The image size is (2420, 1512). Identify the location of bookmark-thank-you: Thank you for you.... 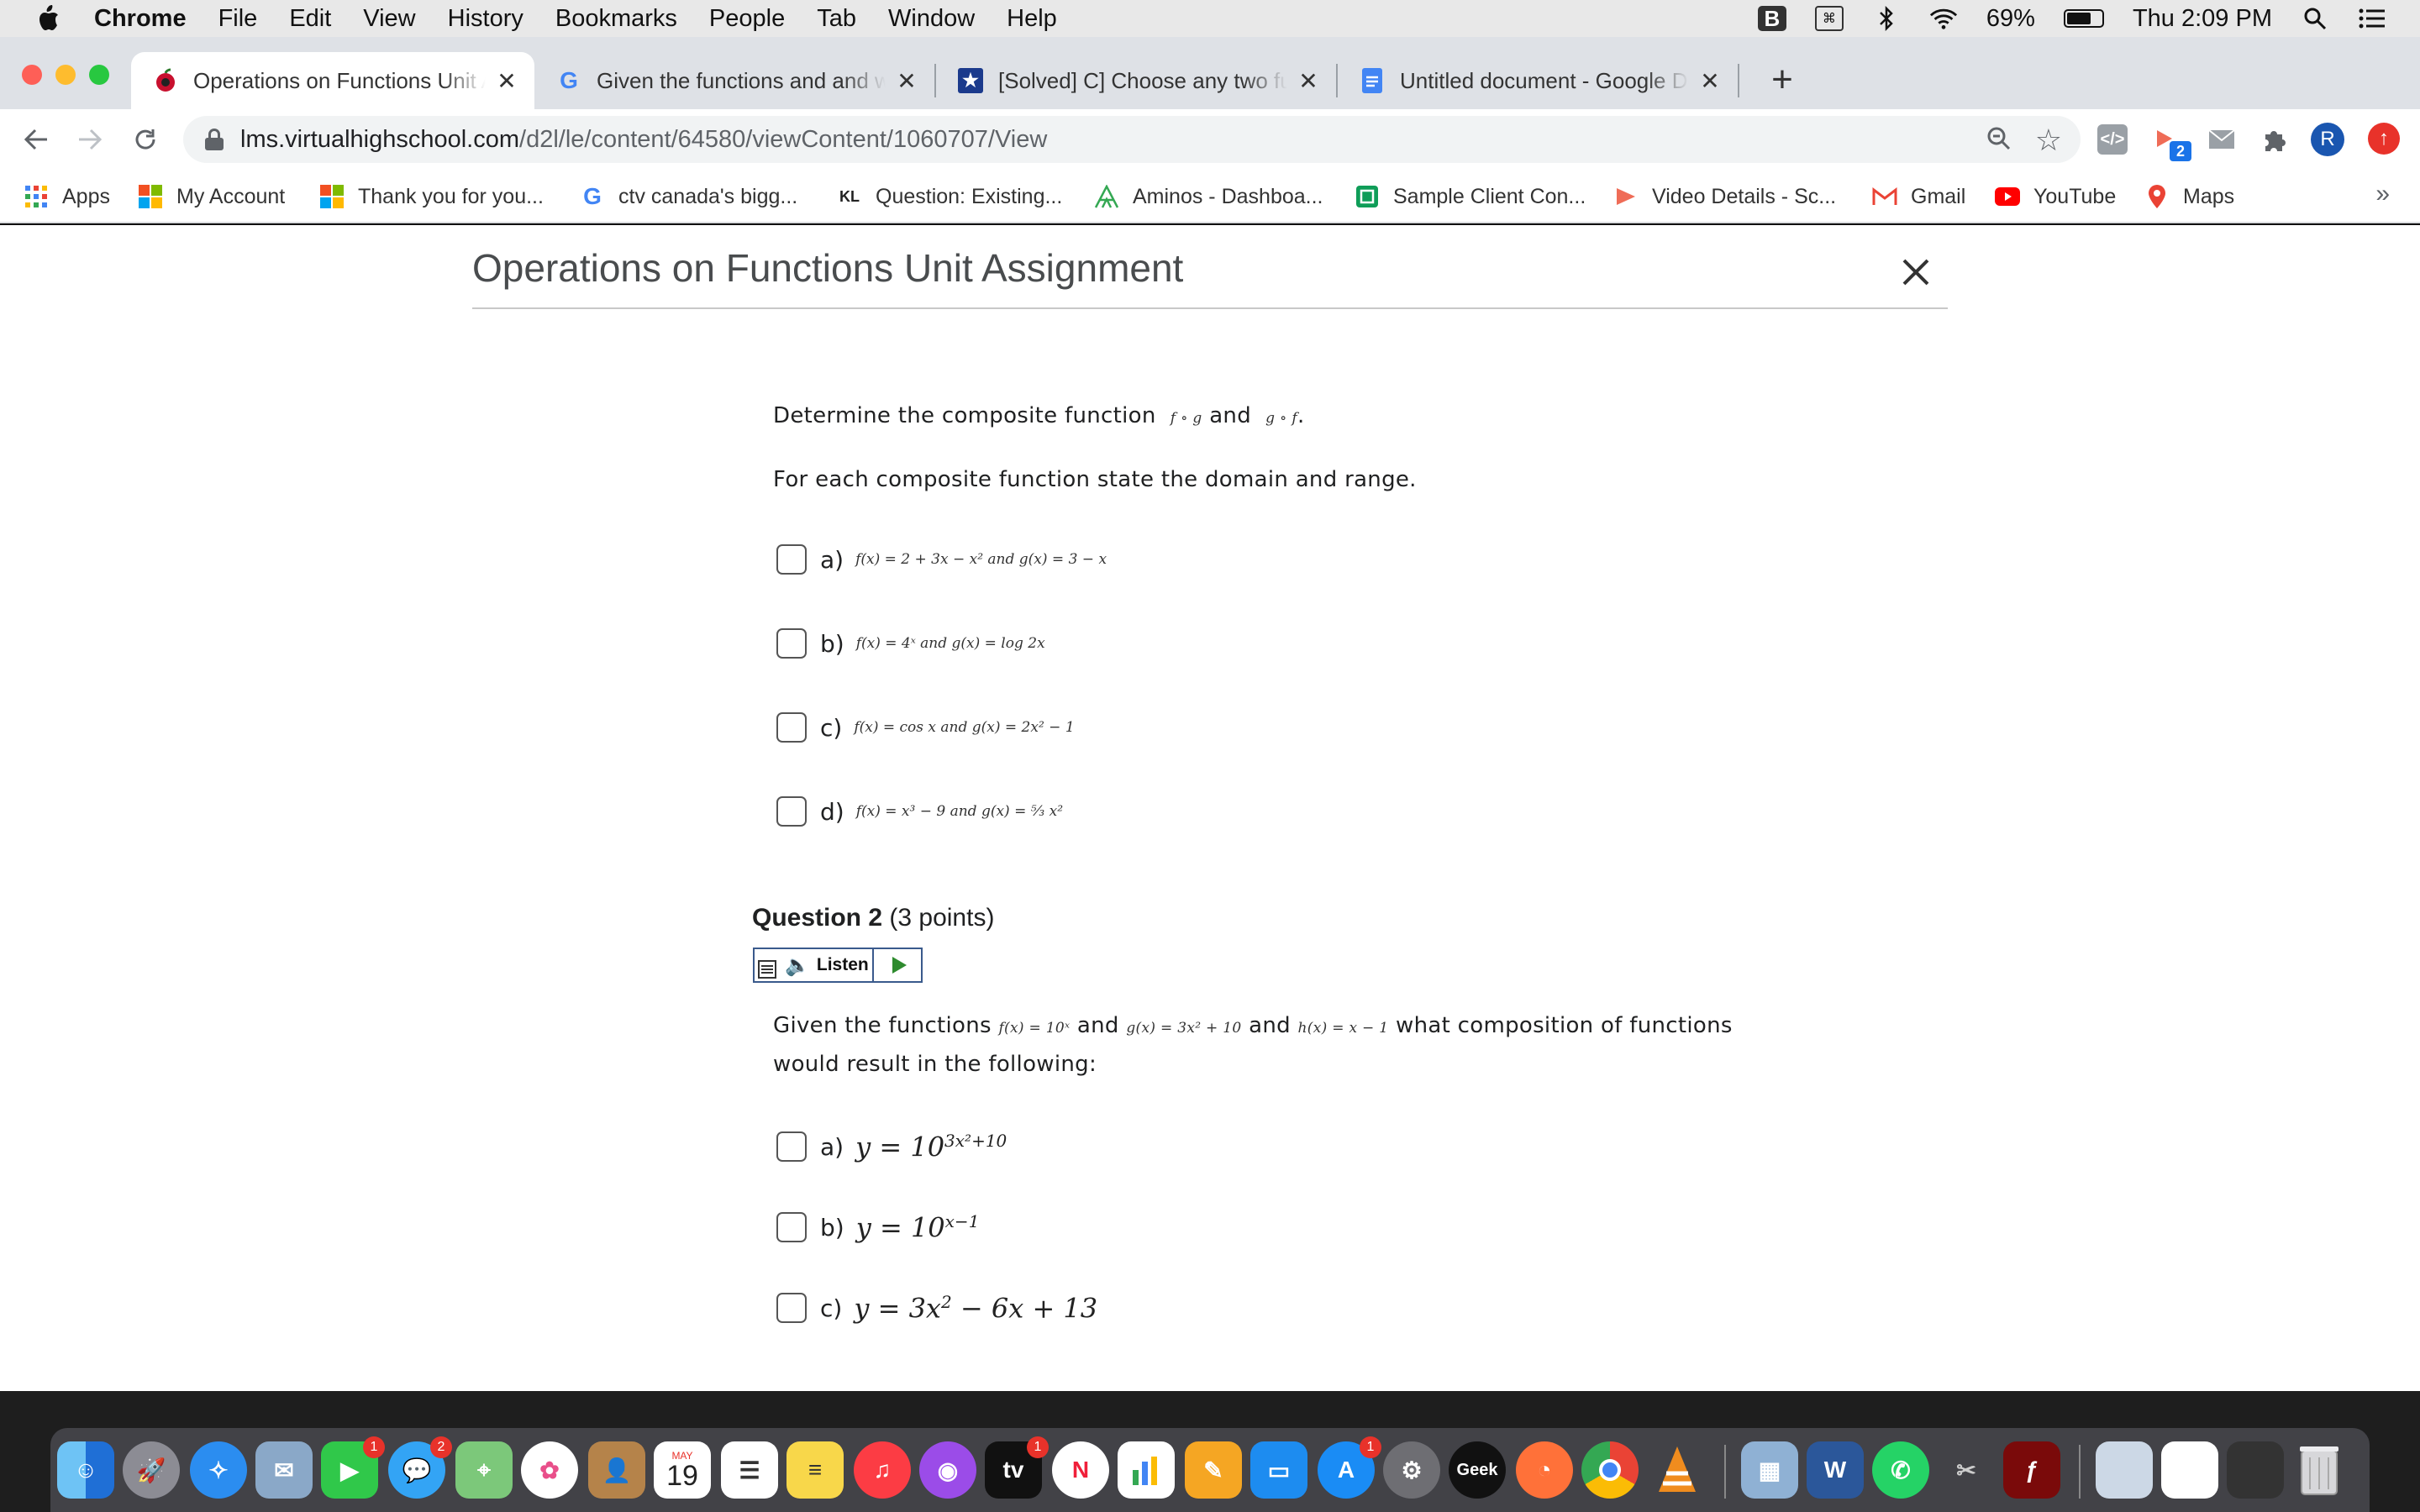
(432, 196).